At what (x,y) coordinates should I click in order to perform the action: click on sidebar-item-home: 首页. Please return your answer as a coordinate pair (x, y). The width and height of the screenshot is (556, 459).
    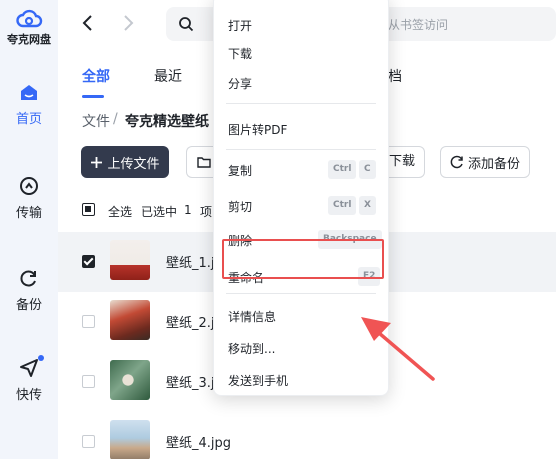
    Looking at the image, I should click on (29, 105).